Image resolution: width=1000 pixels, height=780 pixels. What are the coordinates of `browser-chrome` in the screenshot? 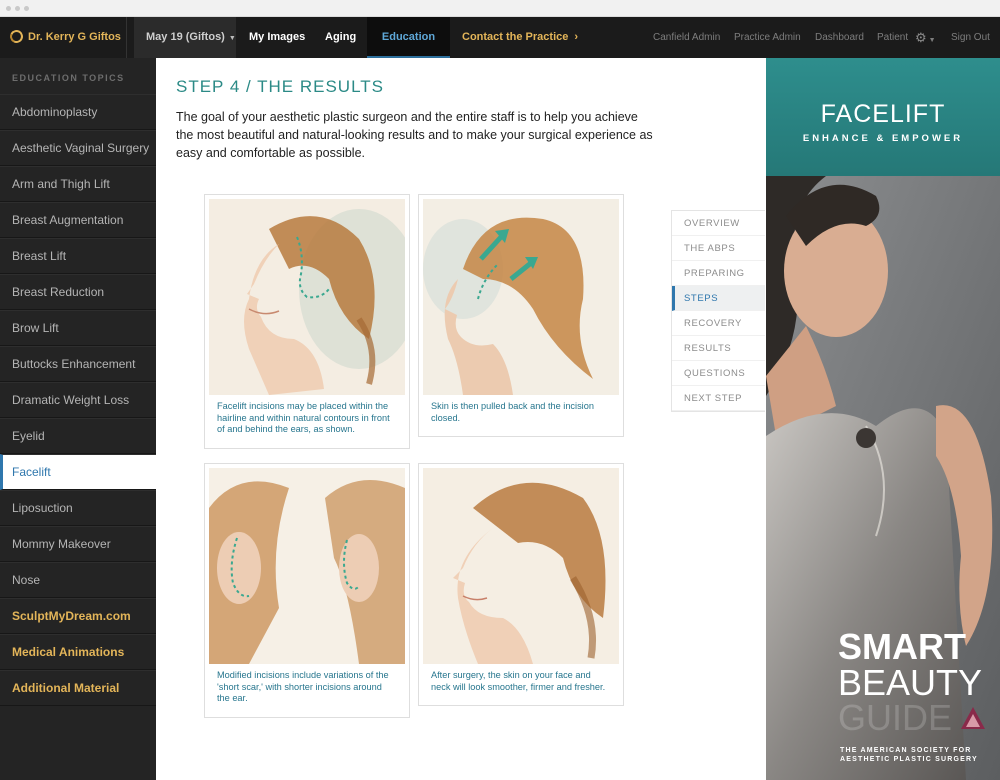 It's located at (500, 8).